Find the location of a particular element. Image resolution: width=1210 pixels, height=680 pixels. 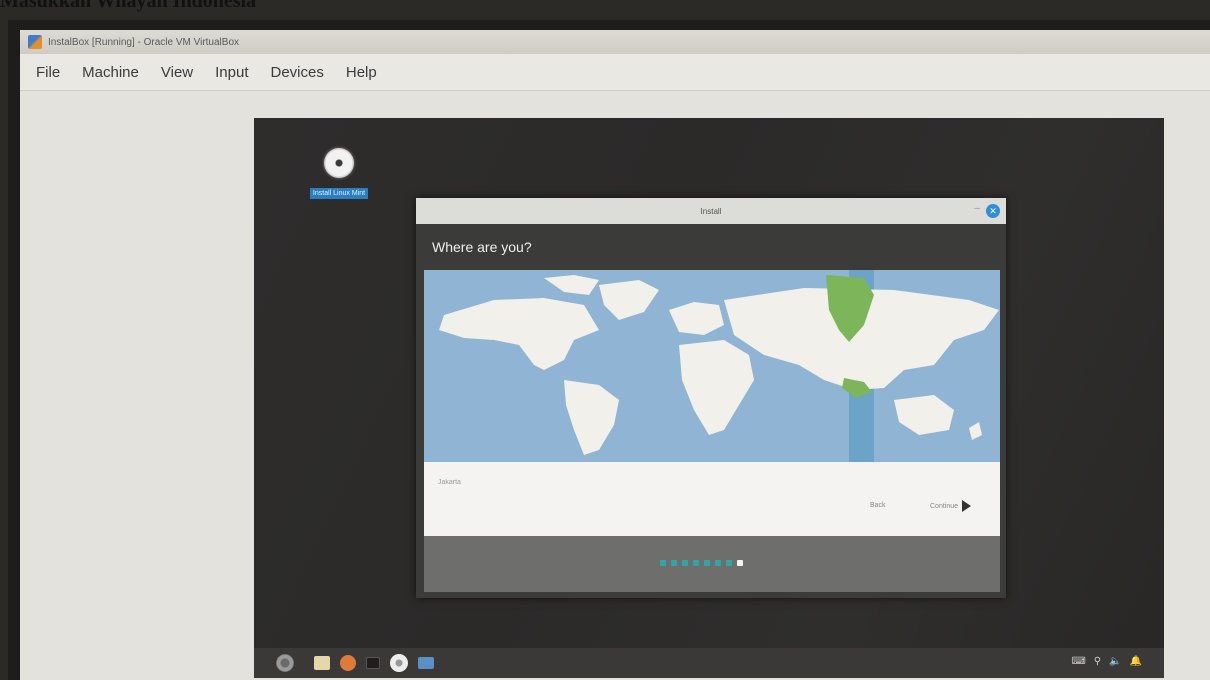

virtualbox-menubar: File Machine View Input Devices Help is located at coordinates (615, 72).